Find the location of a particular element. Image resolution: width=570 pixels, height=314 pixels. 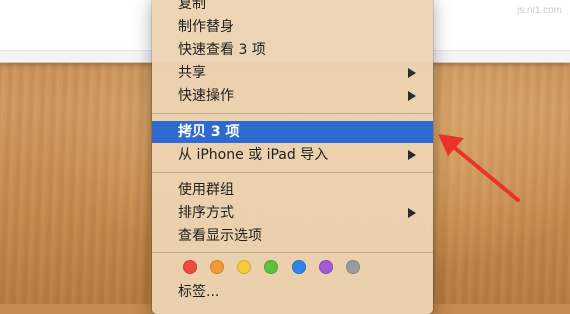

tag-yellow-icon is located at coordinates (244, 267).